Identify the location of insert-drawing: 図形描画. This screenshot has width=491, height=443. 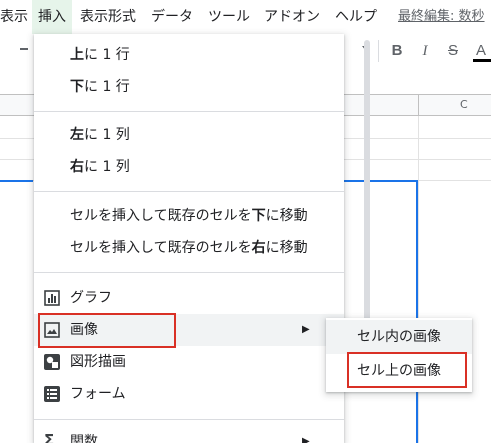
(189, 362).